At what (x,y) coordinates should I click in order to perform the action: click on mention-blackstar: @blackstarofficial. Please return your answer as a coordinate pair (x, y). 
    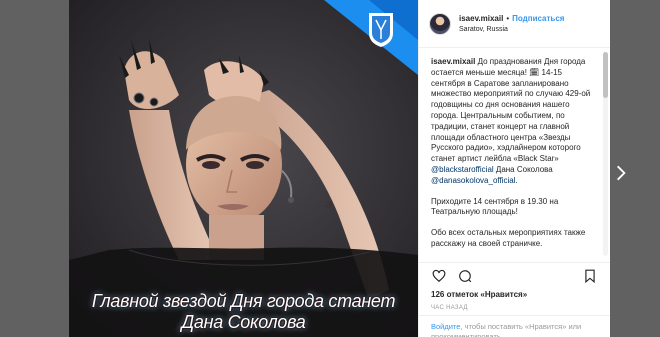
    Looking at the image, I should click on (462, 169).